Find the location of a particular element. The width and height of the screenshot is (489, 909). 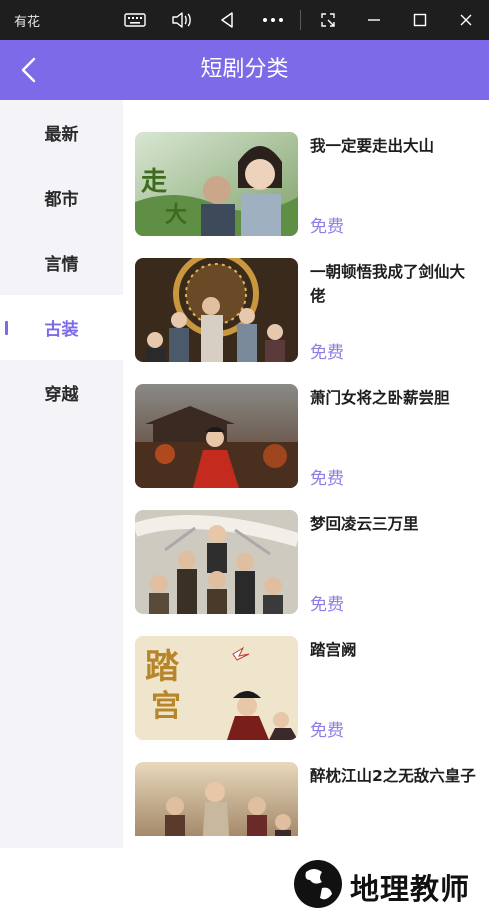

globe-logo-icon is located at coordinates (318, 883).